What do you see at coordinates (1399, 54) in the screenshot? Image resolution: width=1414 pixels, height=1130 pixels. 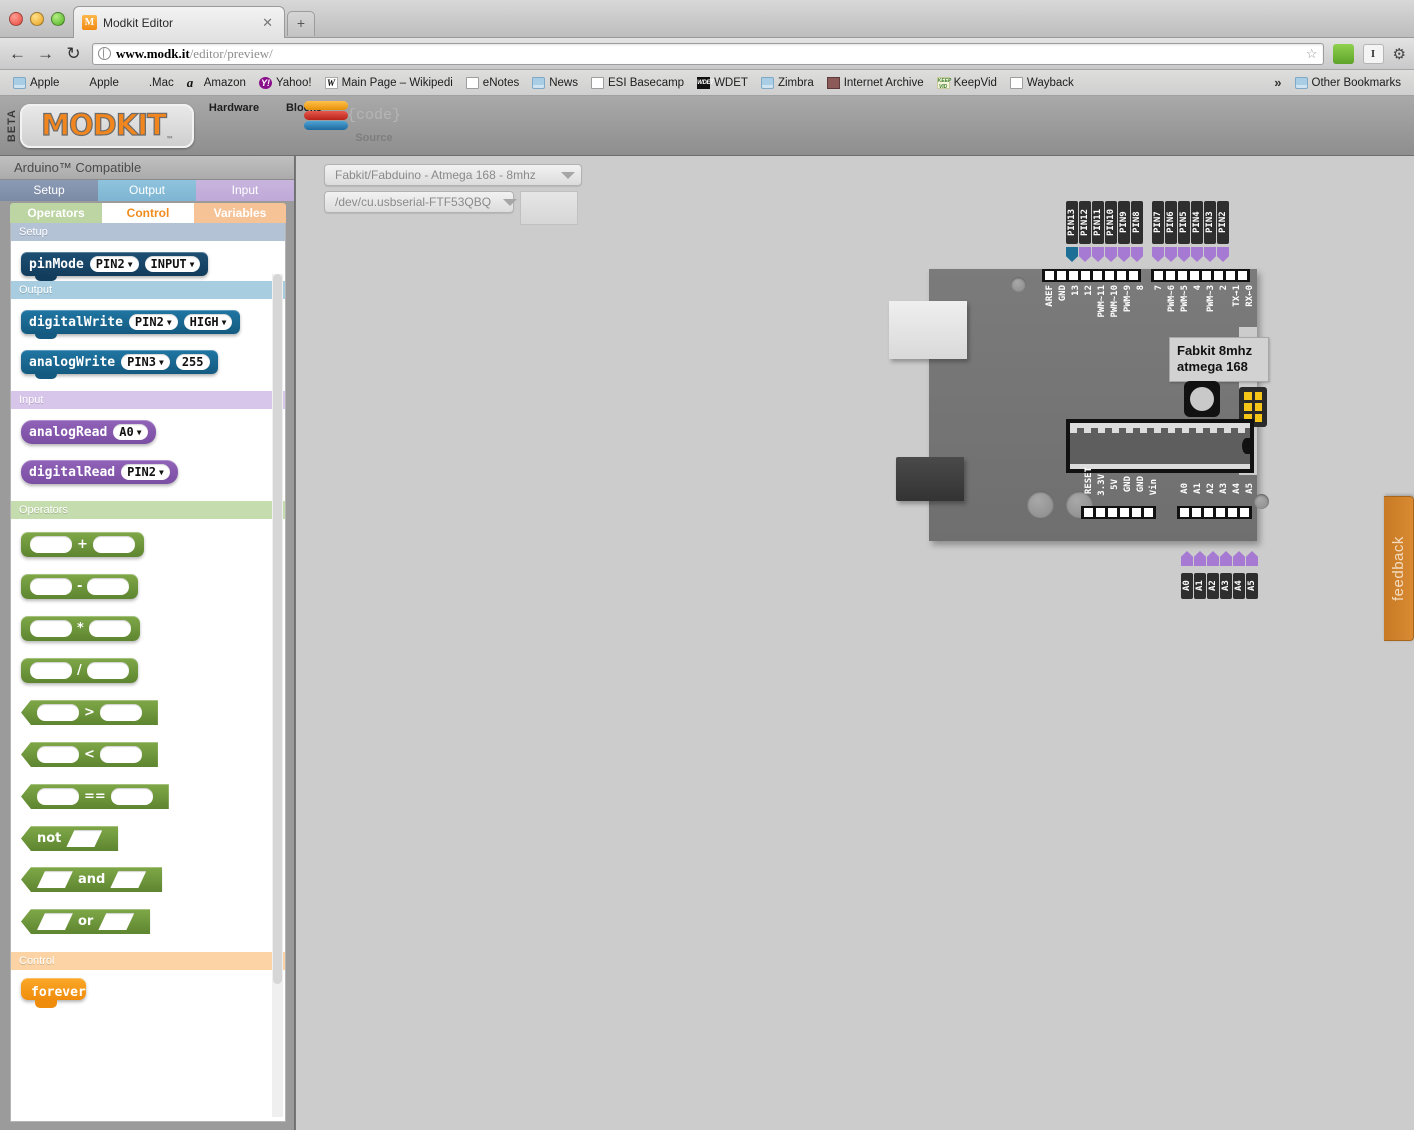 I see `wrench-icon: ⚙` at bounding box center [1399, 54].